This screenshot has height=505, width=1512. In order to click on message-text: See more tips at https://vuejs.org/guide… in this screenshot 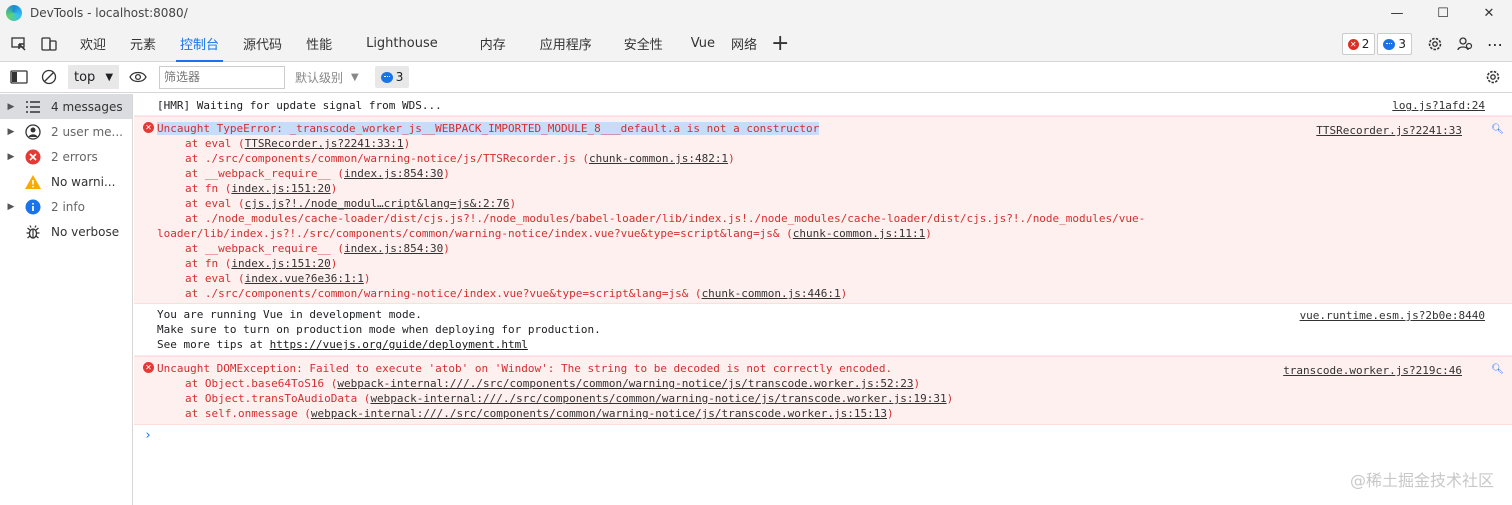, I will do `click(342, 344)`.